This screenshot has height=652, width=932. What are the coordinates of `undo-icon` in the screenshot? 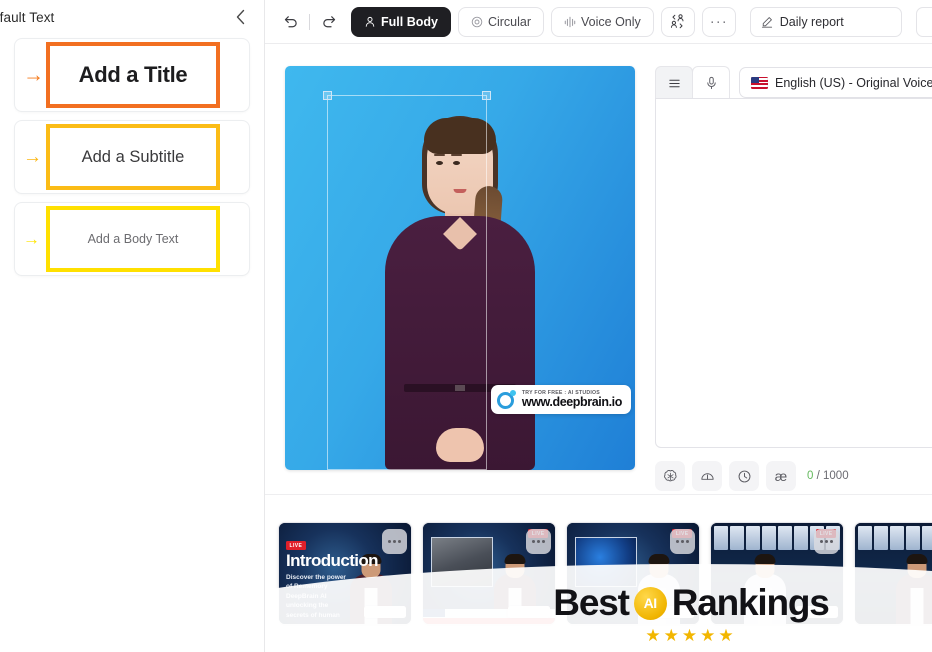 It's located at (290, 22).